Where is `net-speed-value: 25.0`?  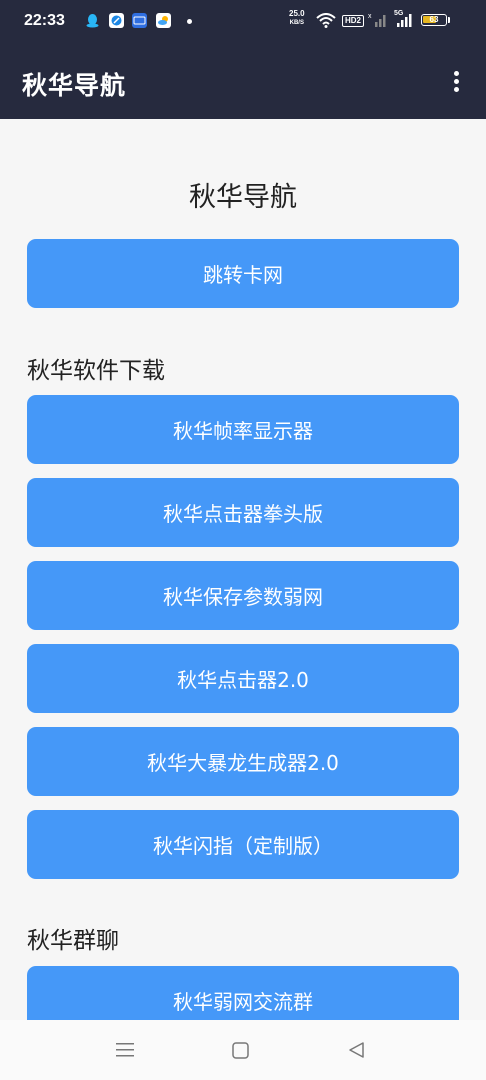 net-speed-value: 25.0 is located at coordinates (297, 13).